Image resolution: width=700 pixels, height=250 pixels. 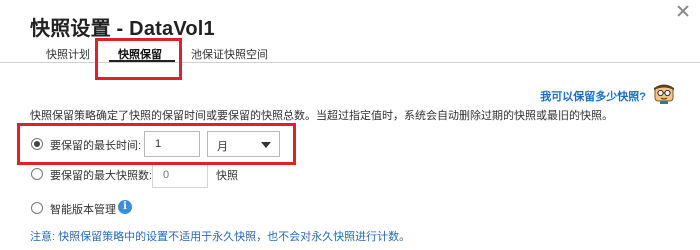 What do you see at coordinates (138, 59) in the screenshot?
I see `tab-highlight-box` at bounding box center [138, 59].